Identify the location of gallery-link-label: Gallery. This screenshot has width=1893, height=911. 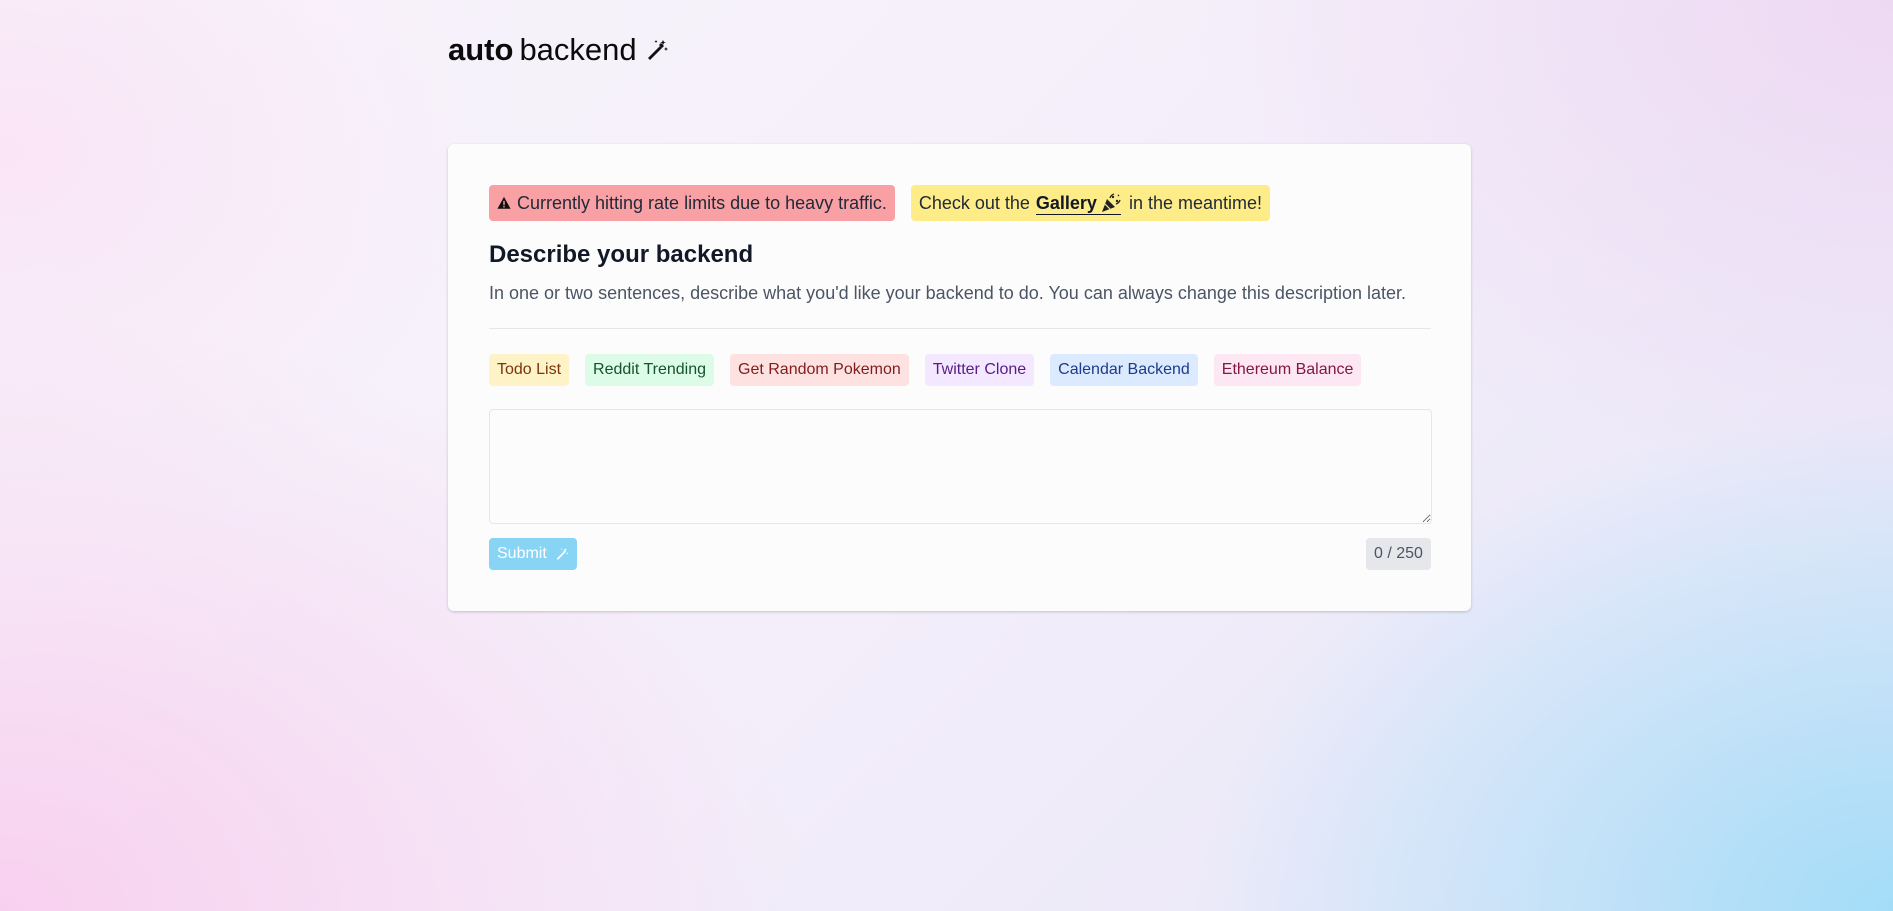
(1066, 202).